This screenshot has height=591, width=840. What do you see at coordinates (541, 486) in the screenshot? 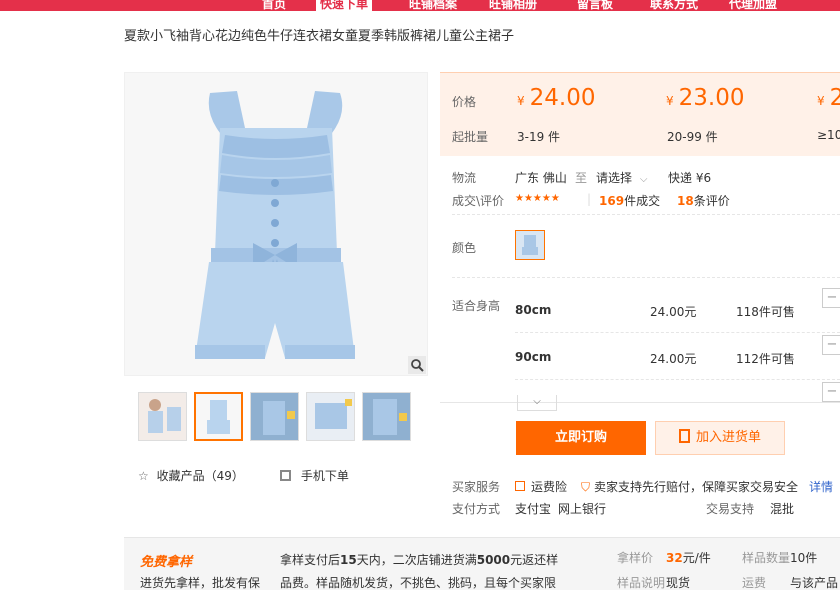
I see `service-freight-insurance: 运费险` at bounding box center [541, 486].